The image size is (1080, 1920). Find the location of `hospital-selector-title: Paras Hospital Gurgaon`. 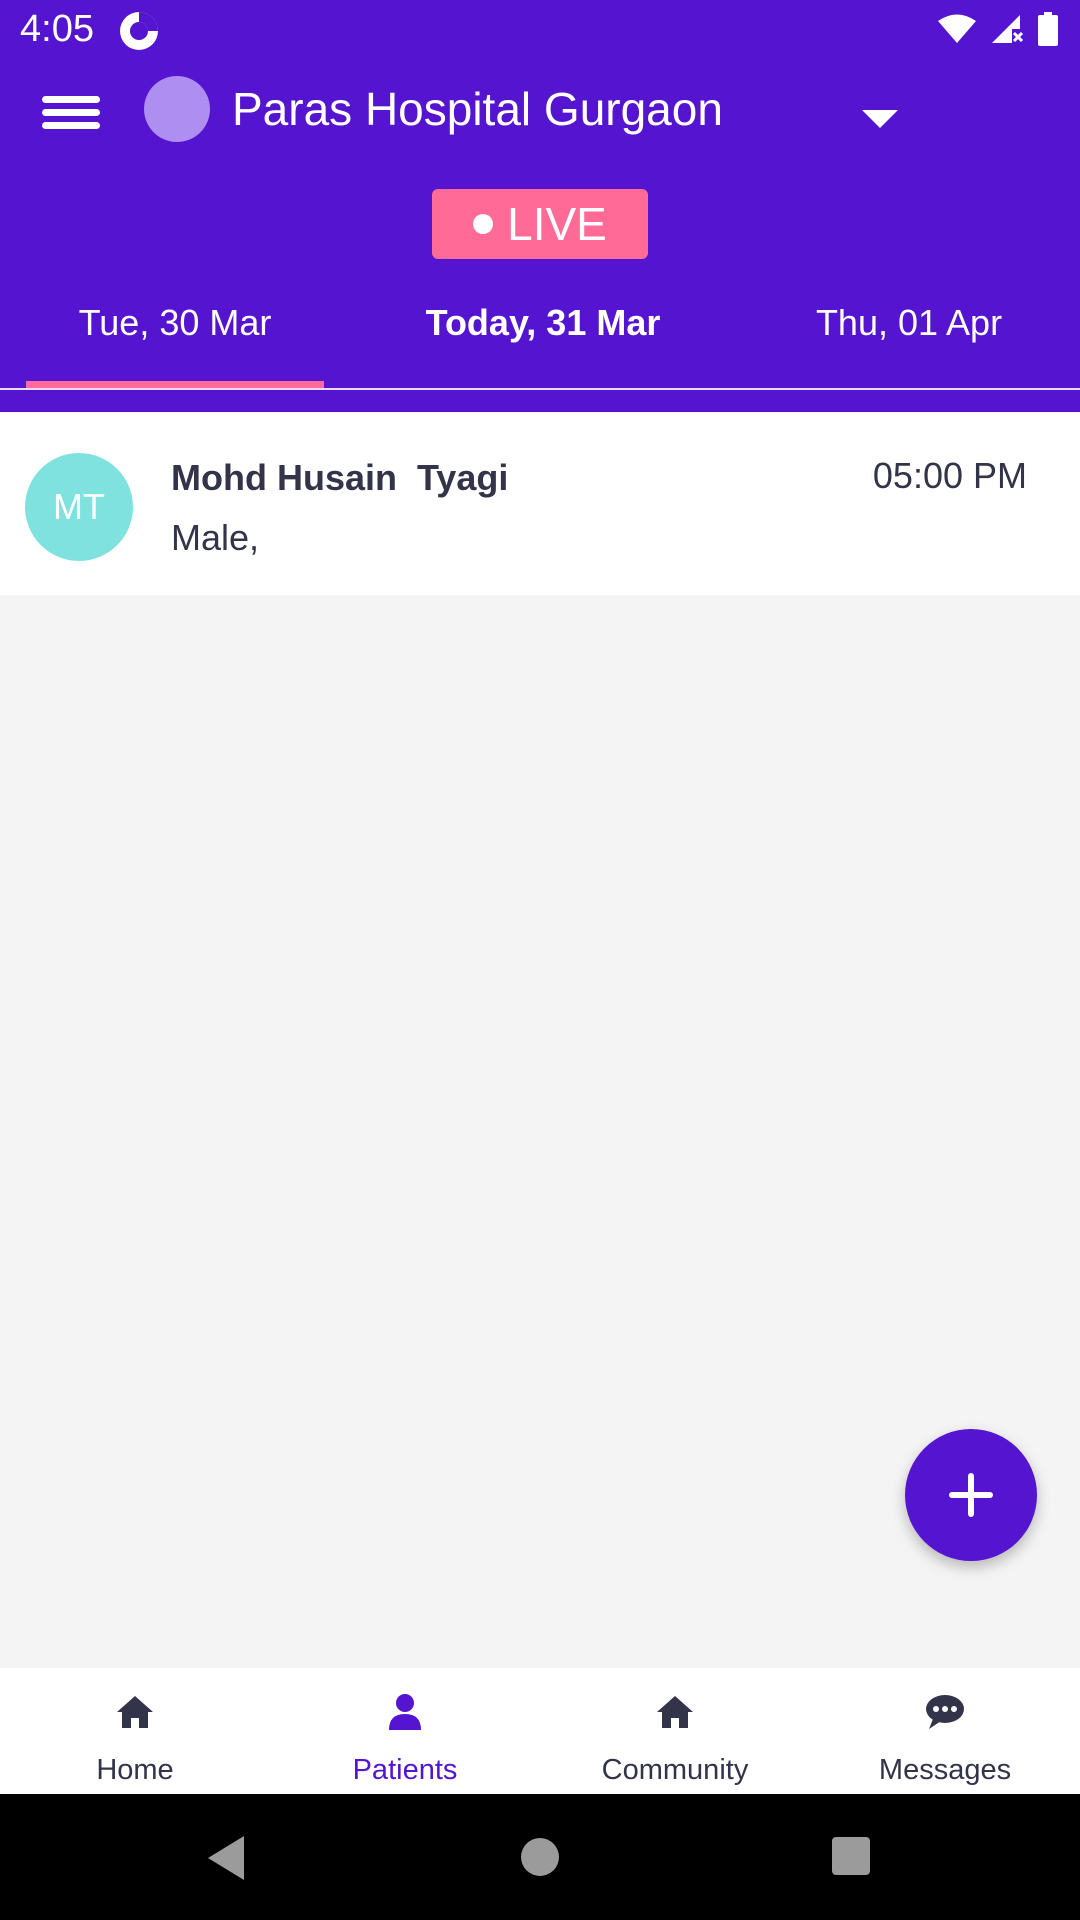

hospital-selector-title: Paras Hospital Gurgaon is located at coordinates (477, 109).